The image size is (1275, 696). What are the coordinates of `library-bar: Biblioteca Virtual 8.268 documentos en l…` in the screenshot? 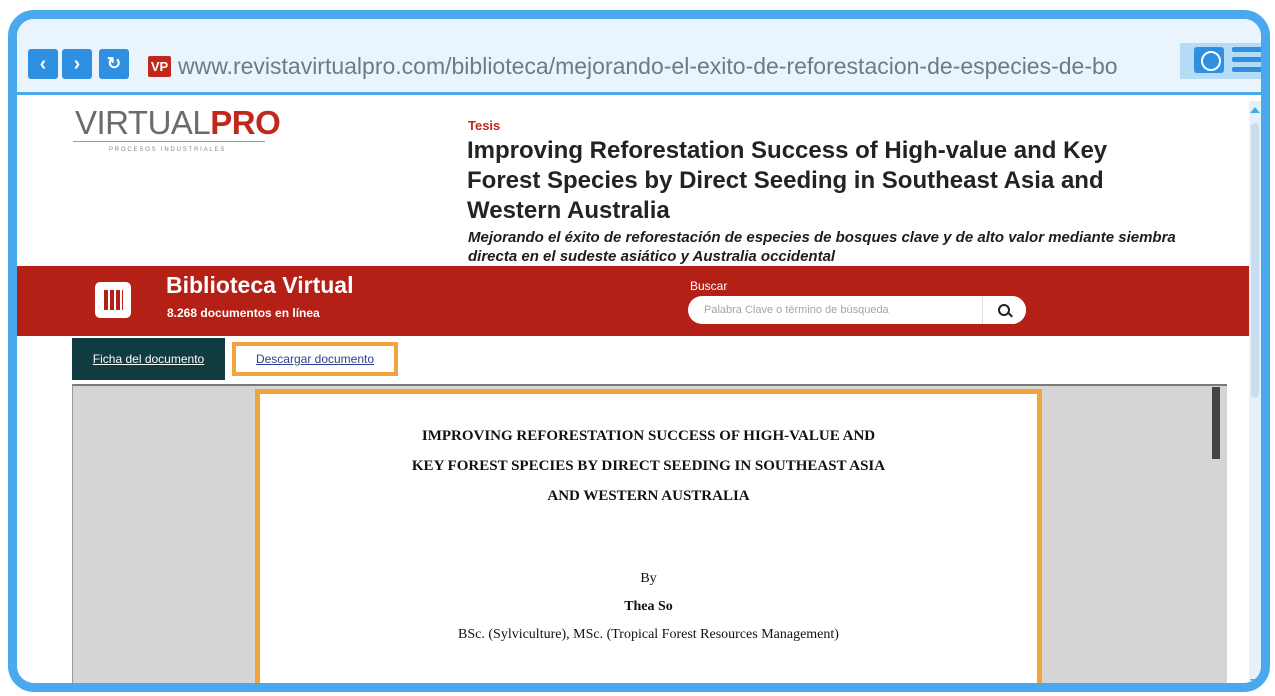 It's located at (639, 301).